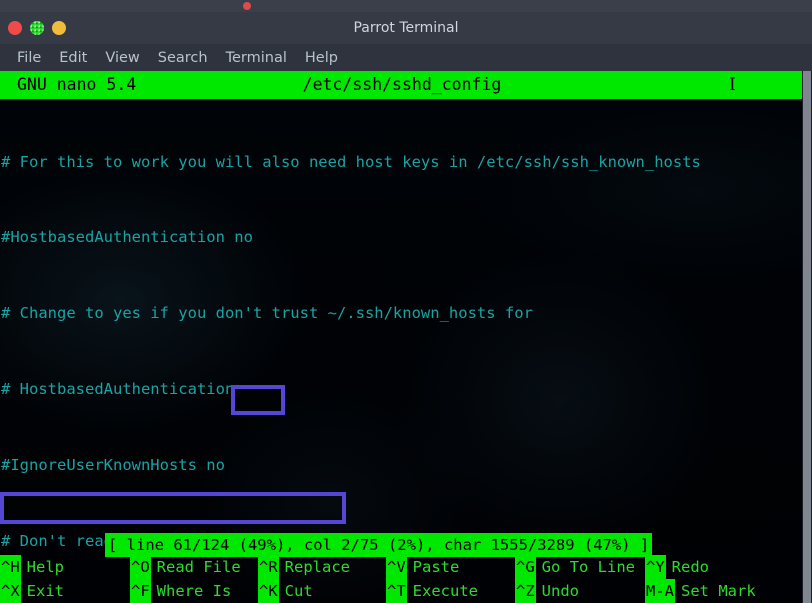  What do you see at coordinates (194, 591) in the screenshot?
I see `shortcut-label: Where Is` at bounding box center [194, 591].